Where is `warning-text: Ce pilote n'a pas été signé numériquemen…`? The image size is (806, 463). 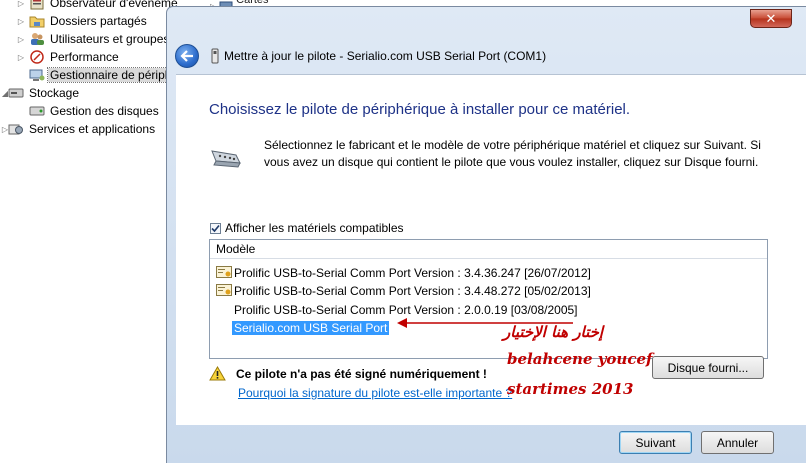 warning-text: Ce pilote n'a pas été signé numériquemen… is located at coordinates (361, 373).